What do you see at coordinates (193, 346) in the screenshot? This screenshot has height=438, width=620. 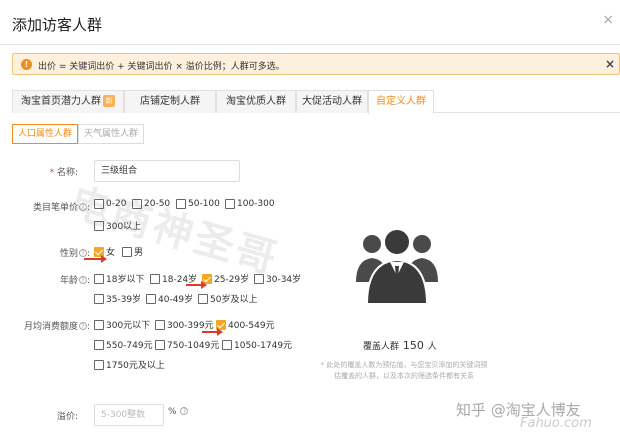 I see `option-label: 750-1049元` at bounding box center [193, 346].